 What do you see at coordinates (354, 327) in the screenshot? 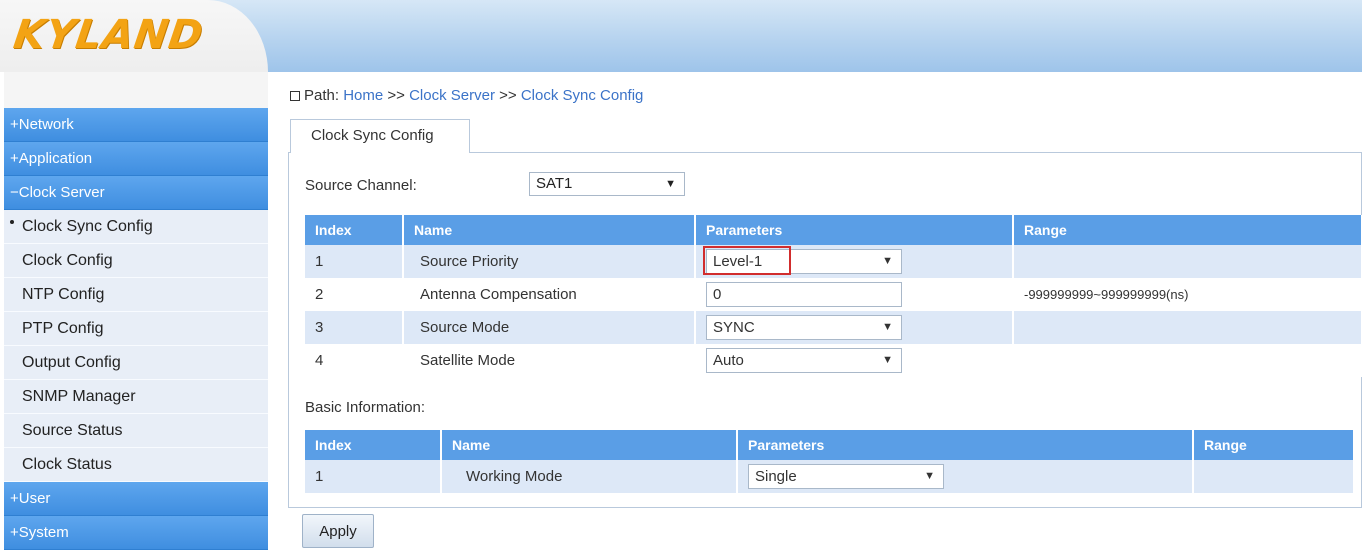
I see `row-index: 3` at bounding box center [354, 327].